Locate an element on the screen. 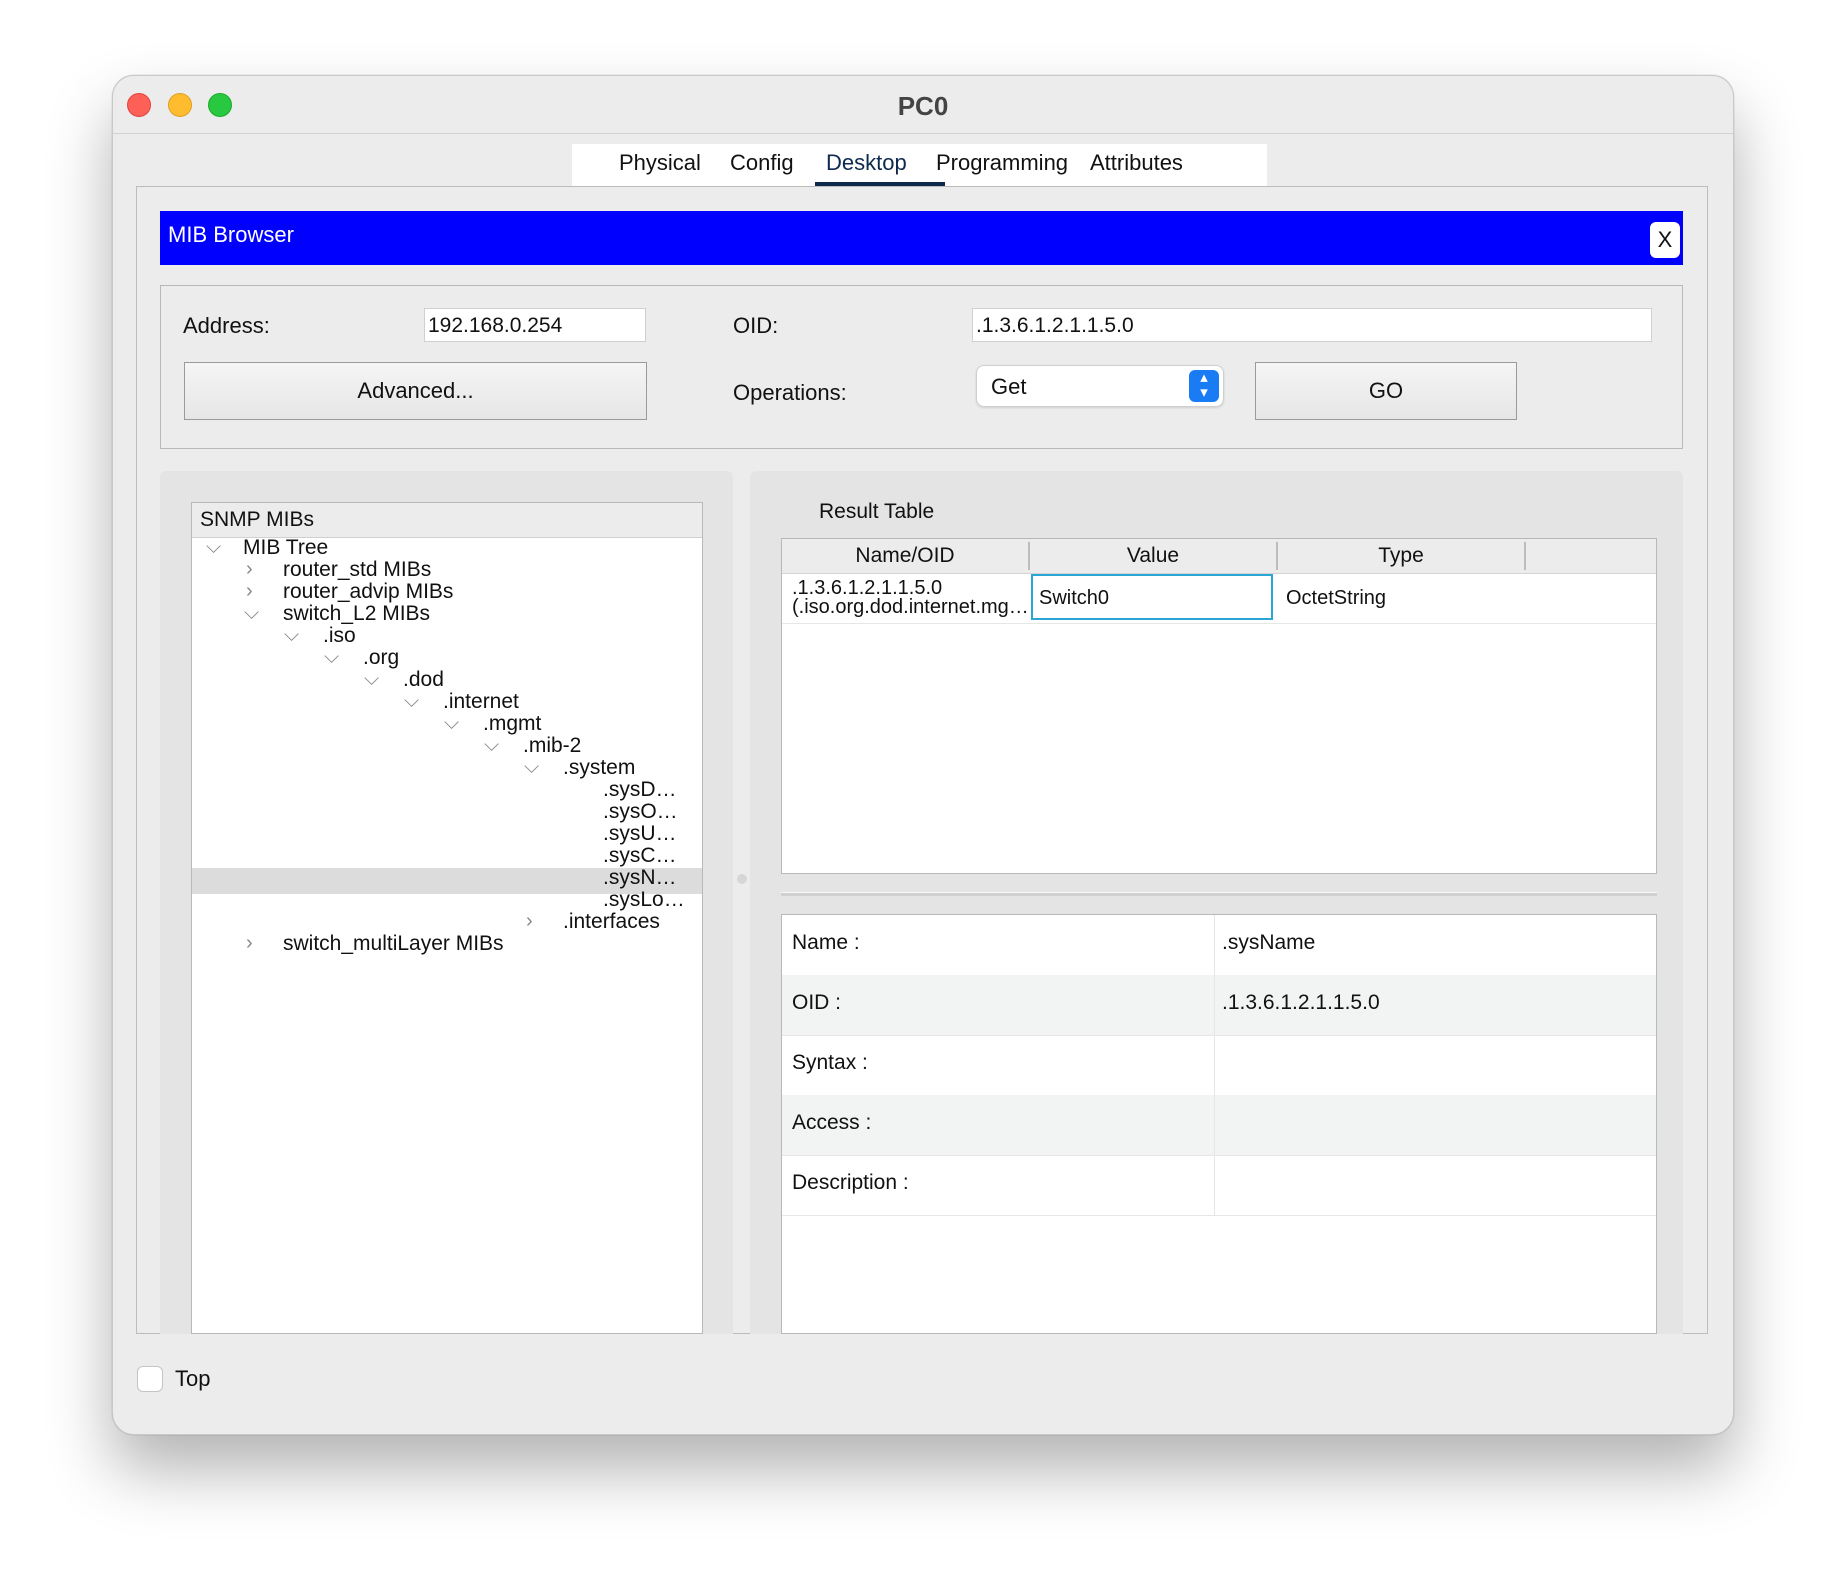 This screenshot has width=1840, height=1580. tree-node-system: .system is located at coordinates (599, 768).